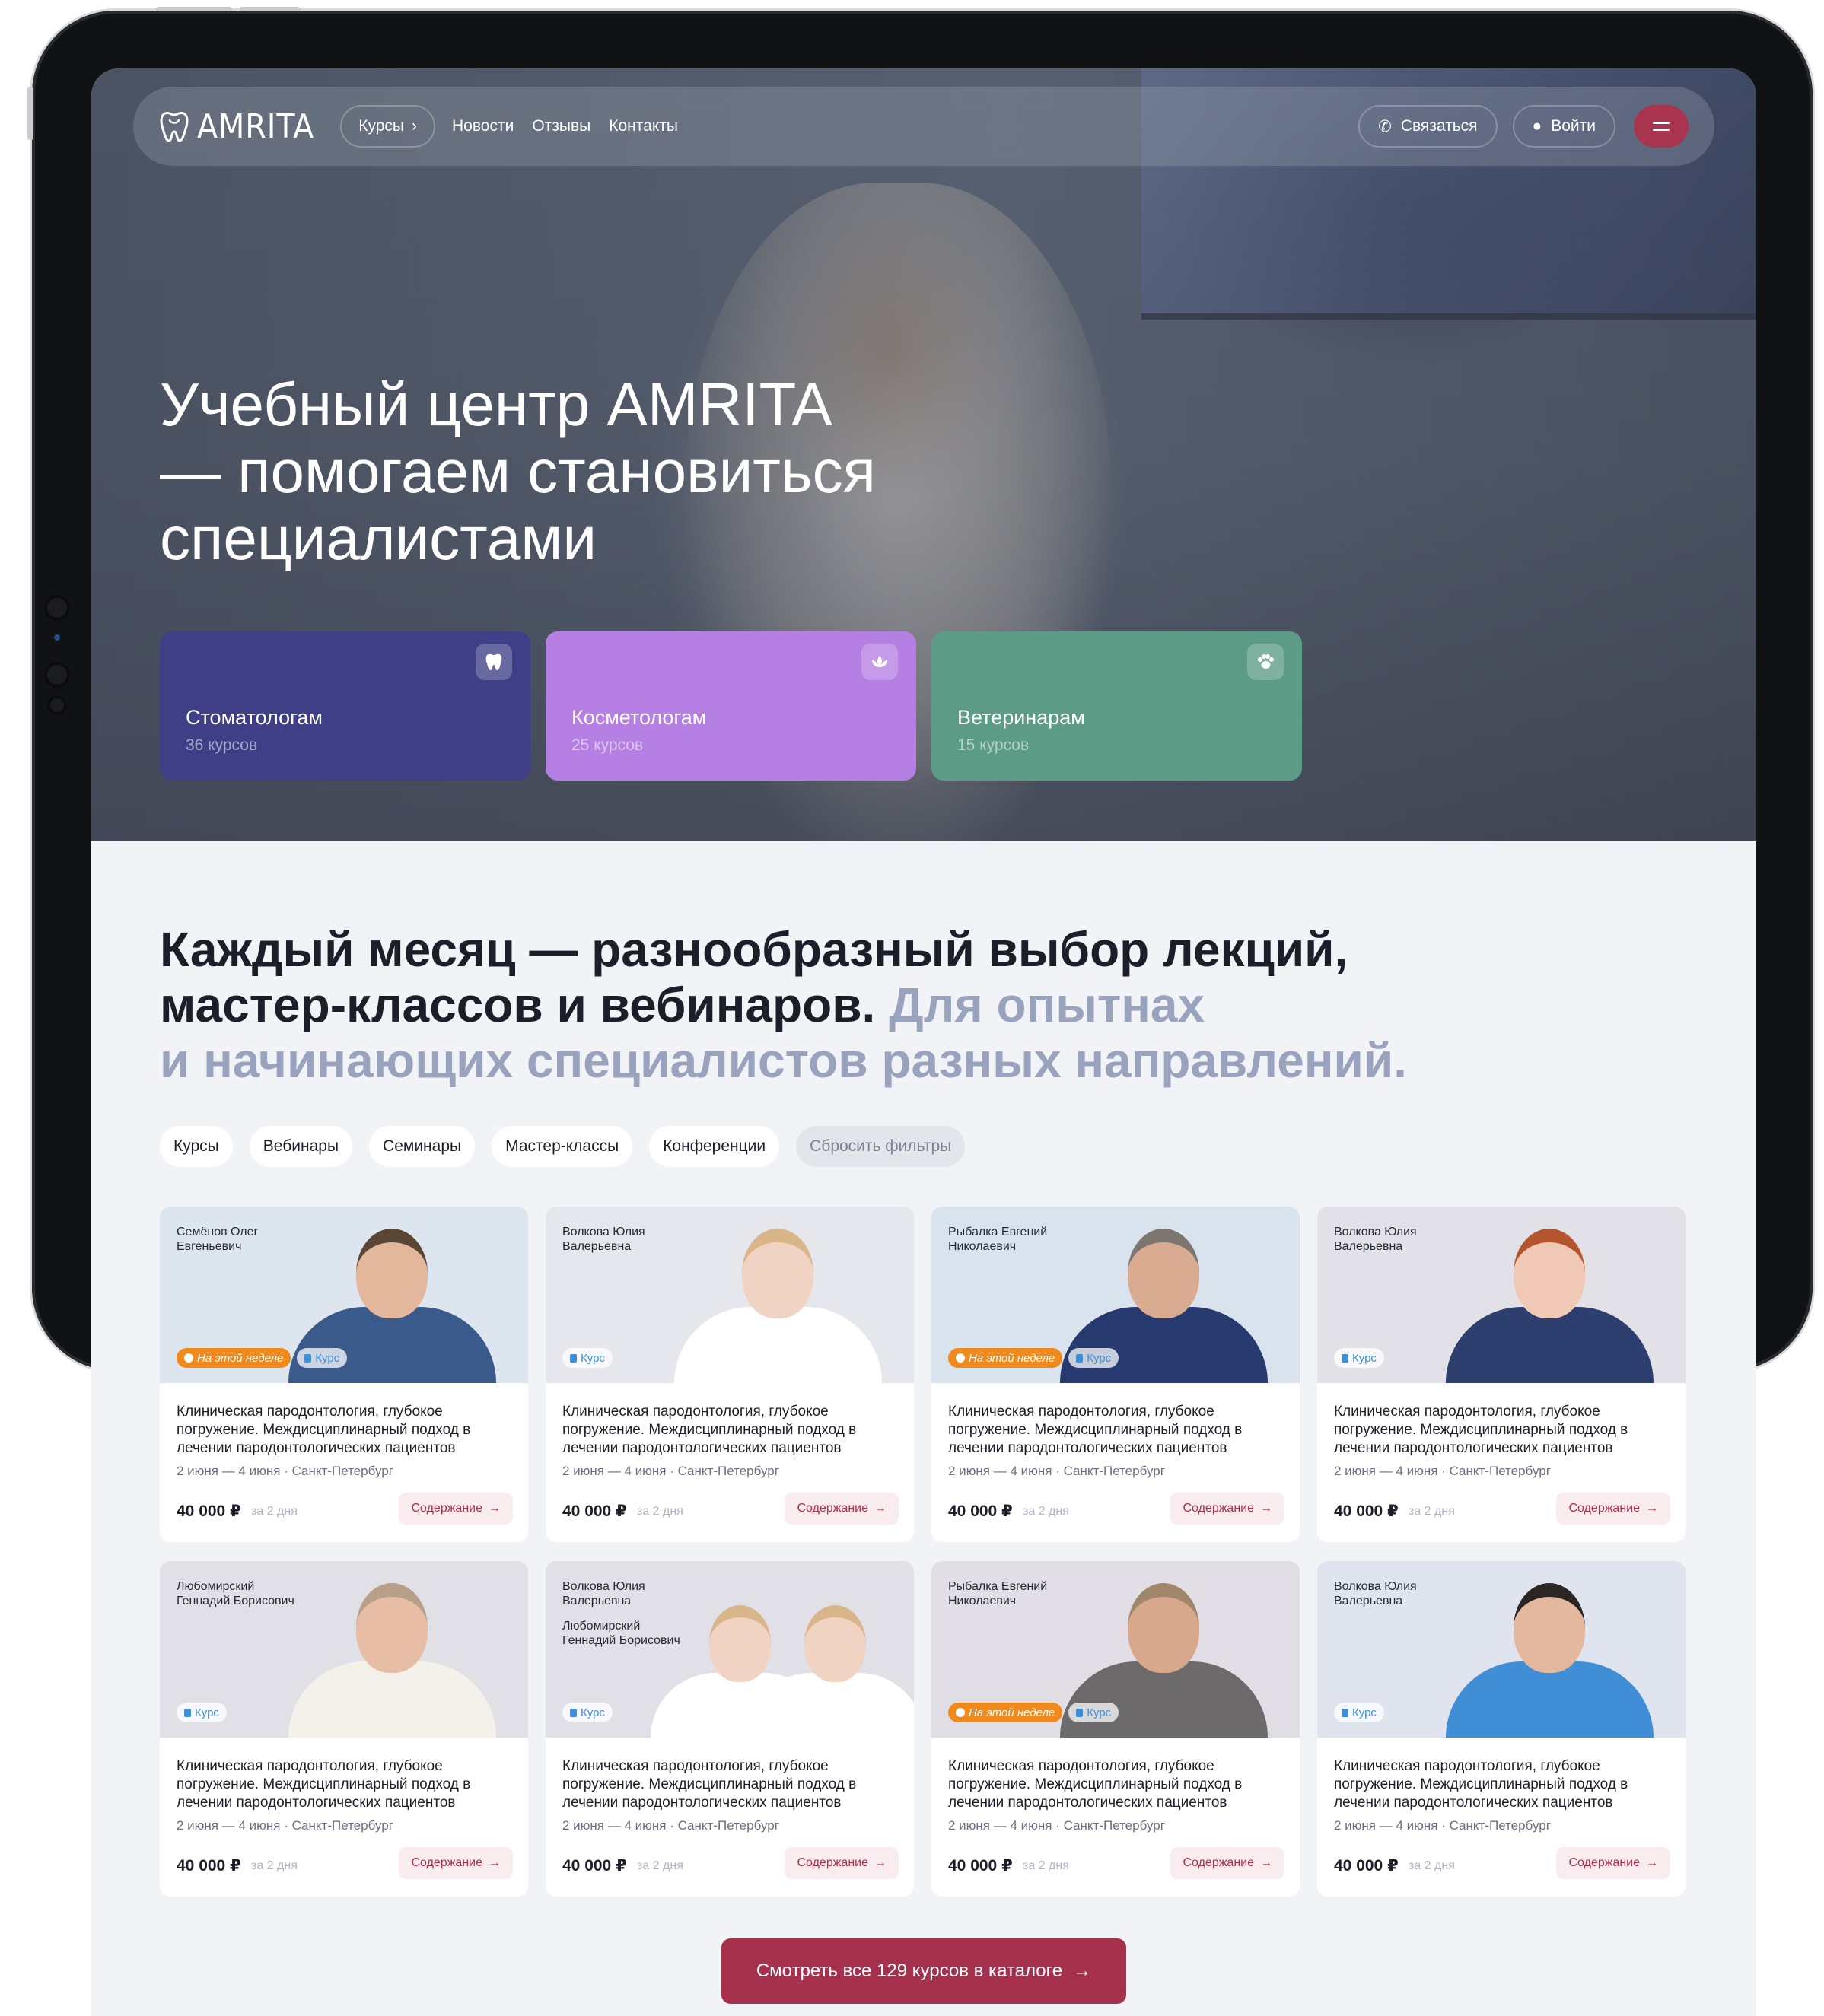 Image resolution: width=1824 pixels, height=2016 pixels. I want to click on contact-button: ✆ Связаться, so click(1428, 126).